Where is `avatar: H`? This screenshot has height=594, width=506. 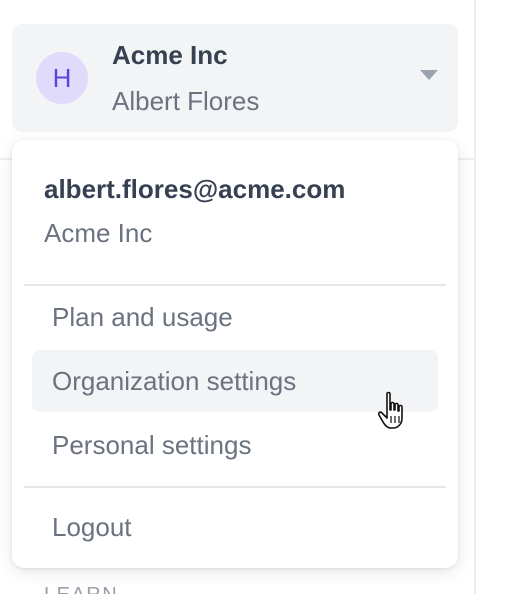
avatar: H is located at coordinates (62, 78).